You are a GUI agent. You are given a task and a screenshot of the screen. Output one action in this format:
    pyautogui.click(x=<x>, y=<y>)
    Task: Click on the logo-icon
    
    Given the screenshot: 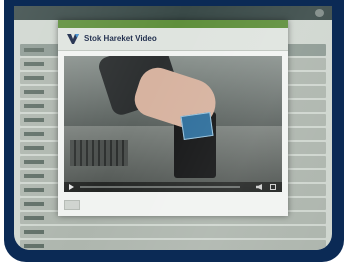 What is the action you would take?
    pyautogui.click(x=73, y=39)
    